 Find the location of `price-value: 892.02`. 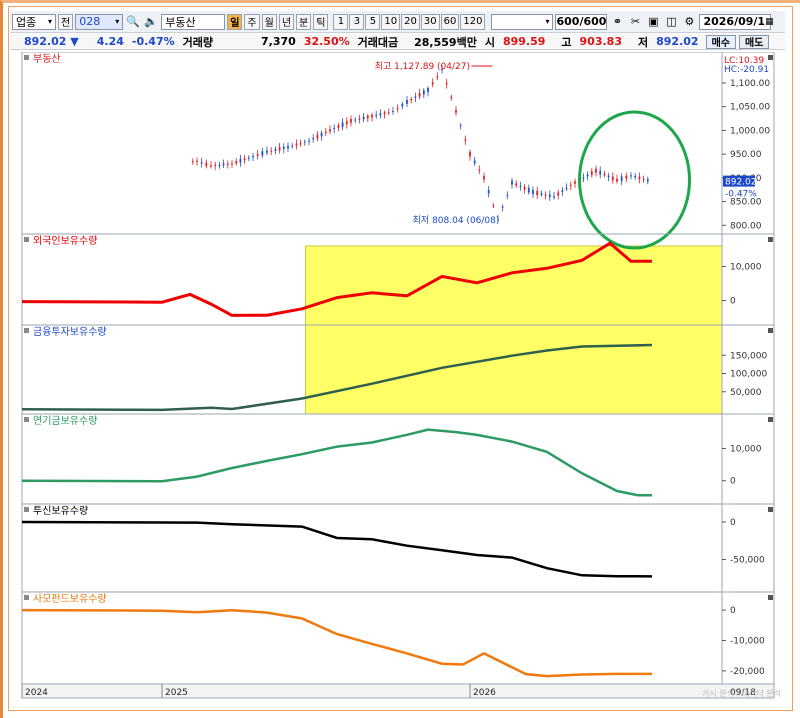

price-value: 892.02 is located at coordinates (45, 41).